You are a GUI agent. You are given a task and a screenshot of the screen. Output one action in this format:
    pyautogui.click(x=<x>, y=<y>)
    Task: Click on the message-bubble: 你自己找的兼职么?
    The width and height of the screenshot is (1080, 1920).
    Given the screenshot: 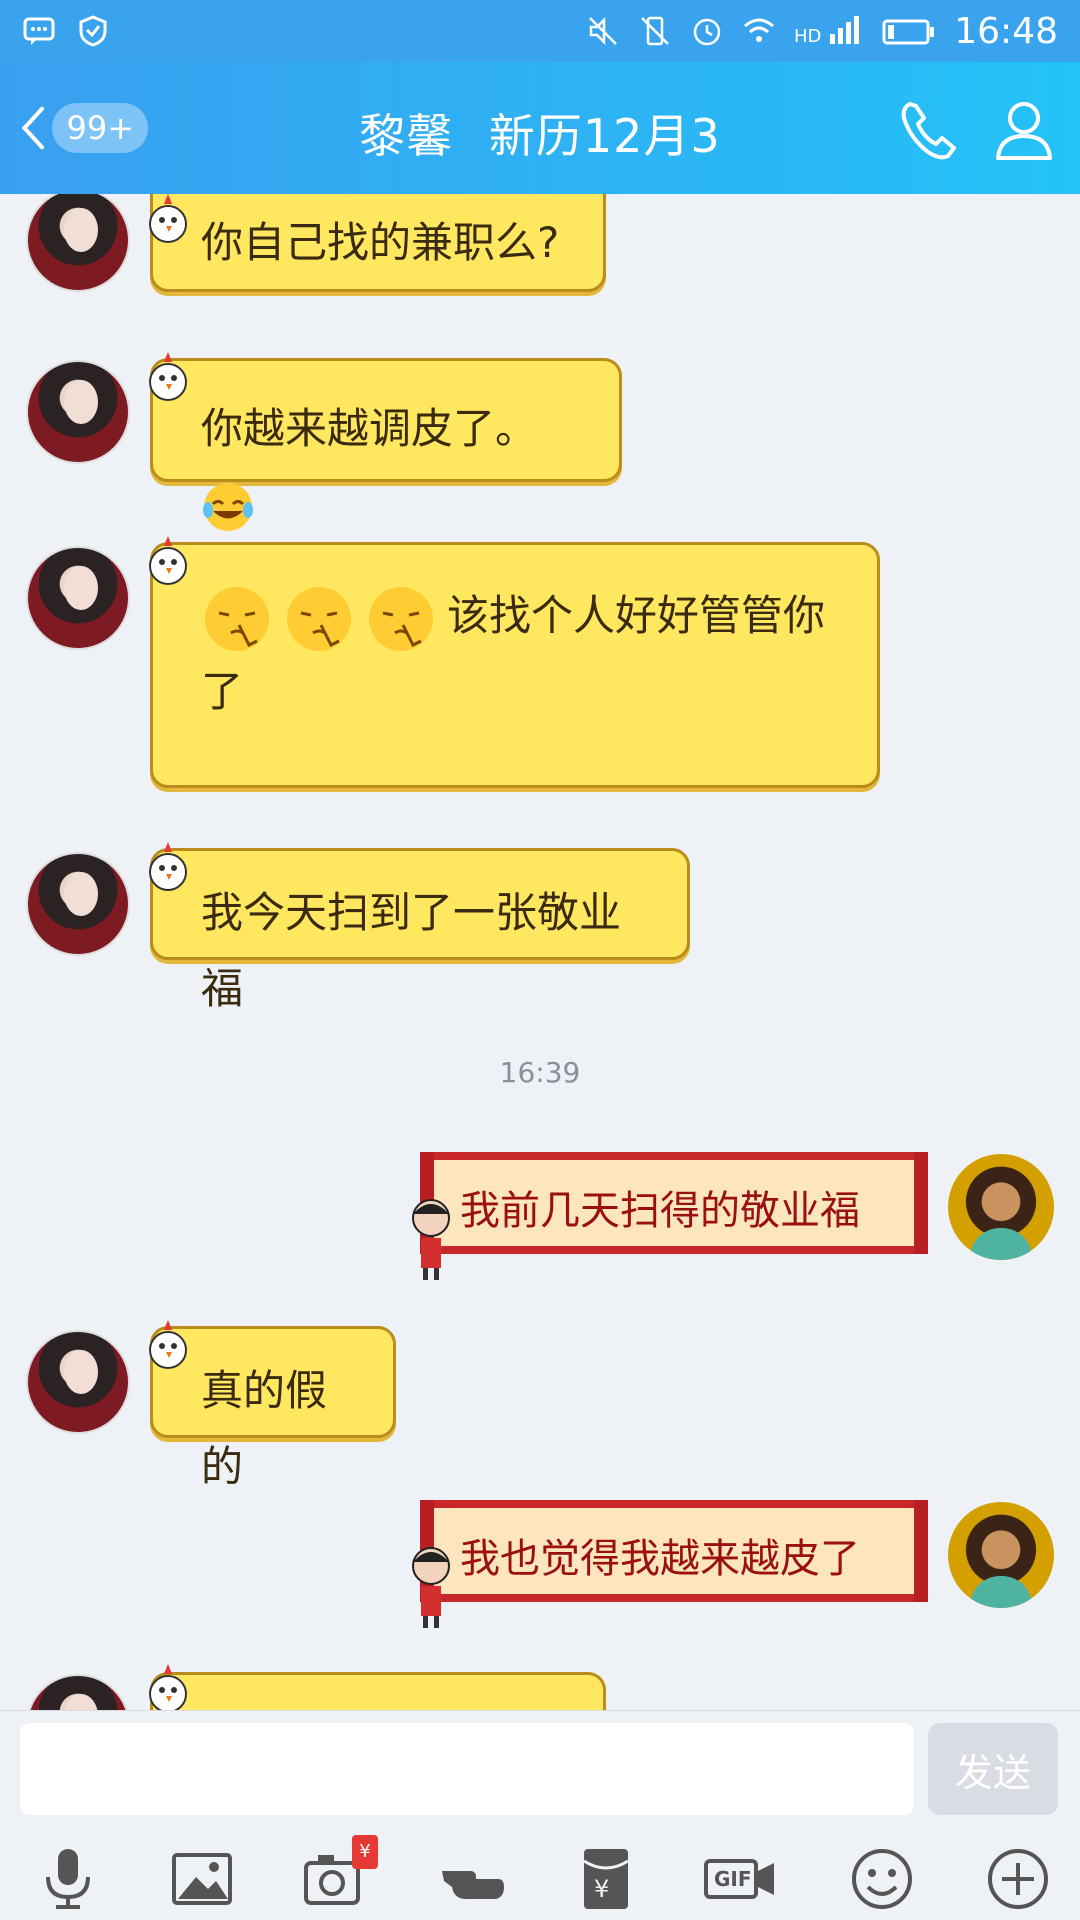 What is the action you would take?
    pyautogui.click(x=378, y=243)
    